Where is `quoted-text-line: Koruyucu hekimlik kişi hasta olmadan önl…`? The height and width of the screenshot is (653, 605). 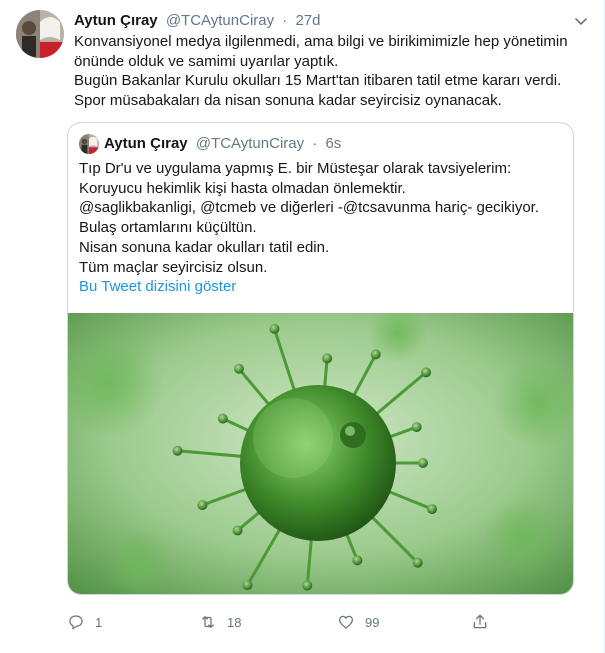
quoted-text-line: Koruyucu hekimlik kişi hasta olmadan önl… is located at coordinates (242, 188).